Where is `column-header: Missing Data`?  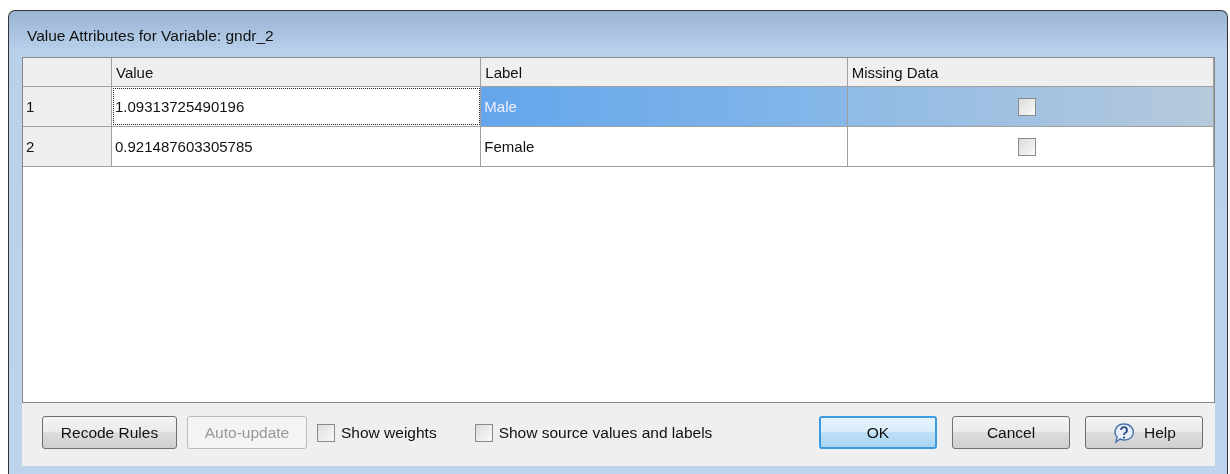
column-header: Missing Data is located at coordinates (1030, 72).